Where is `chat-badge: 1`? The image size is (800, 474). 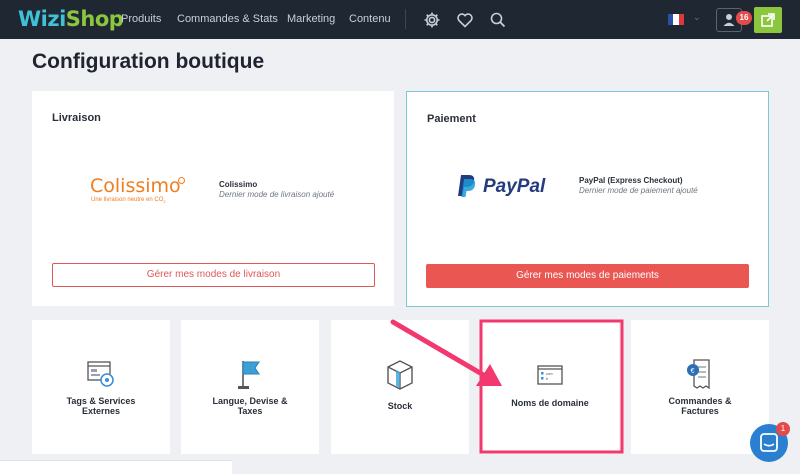
chat-badge: 1 is located at coordinates (783, 429).